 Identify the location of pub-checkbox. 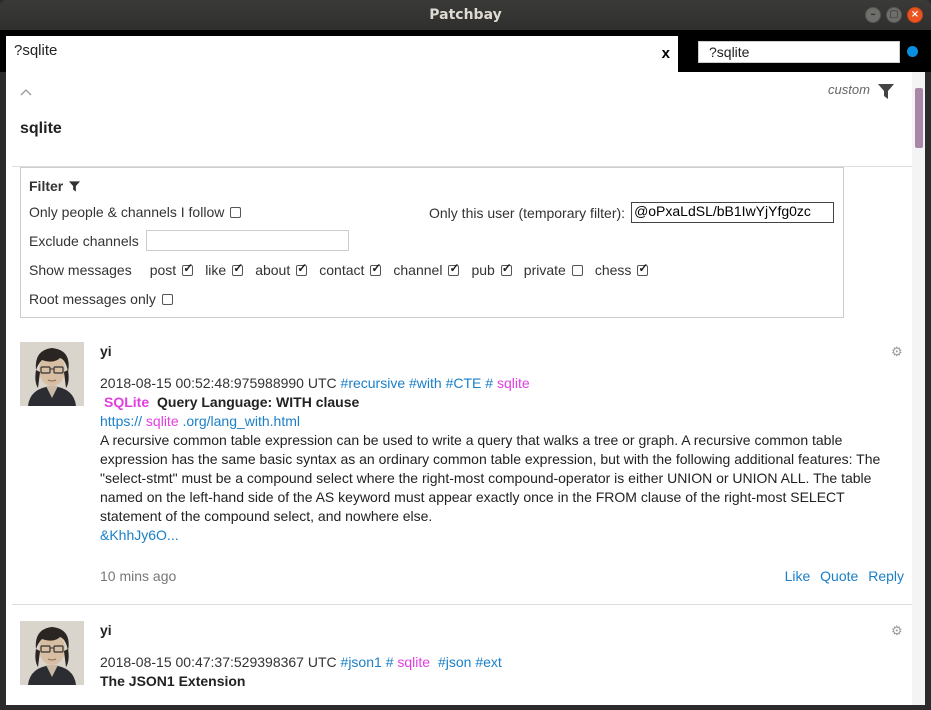
(506, 268).